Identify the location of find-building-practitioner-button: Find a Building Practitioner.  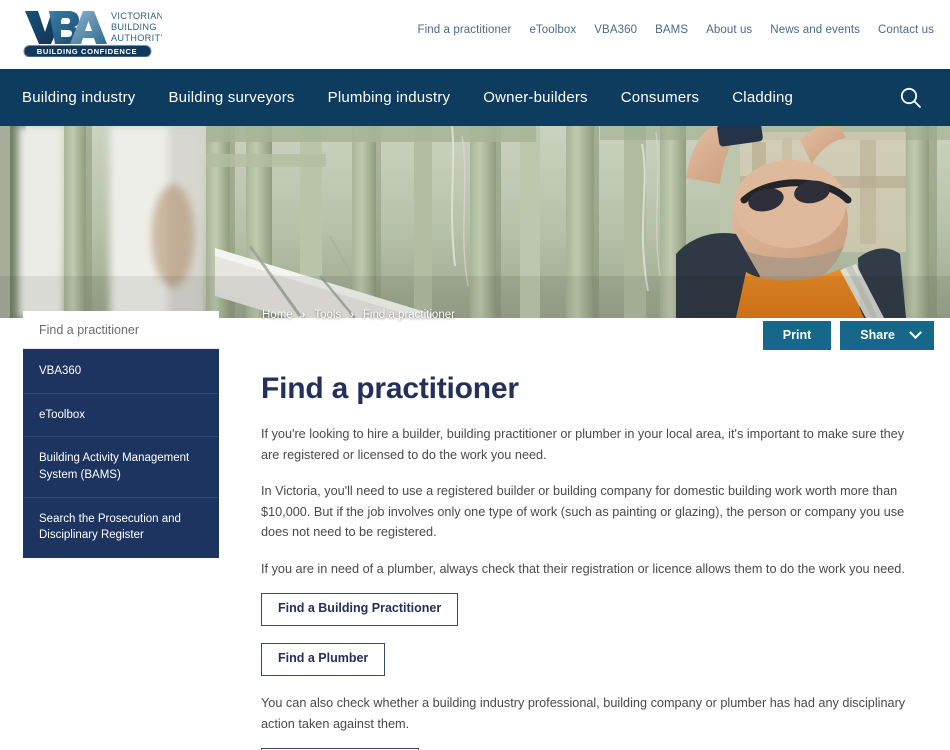
(360, 610).